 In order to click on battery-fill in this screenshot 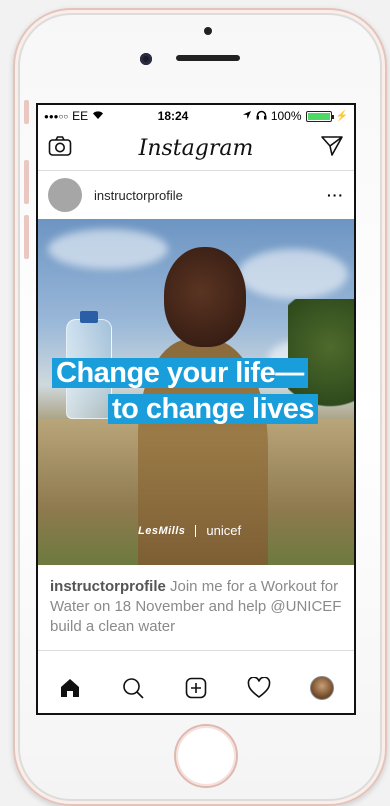, I will do `click(318, 116)`.